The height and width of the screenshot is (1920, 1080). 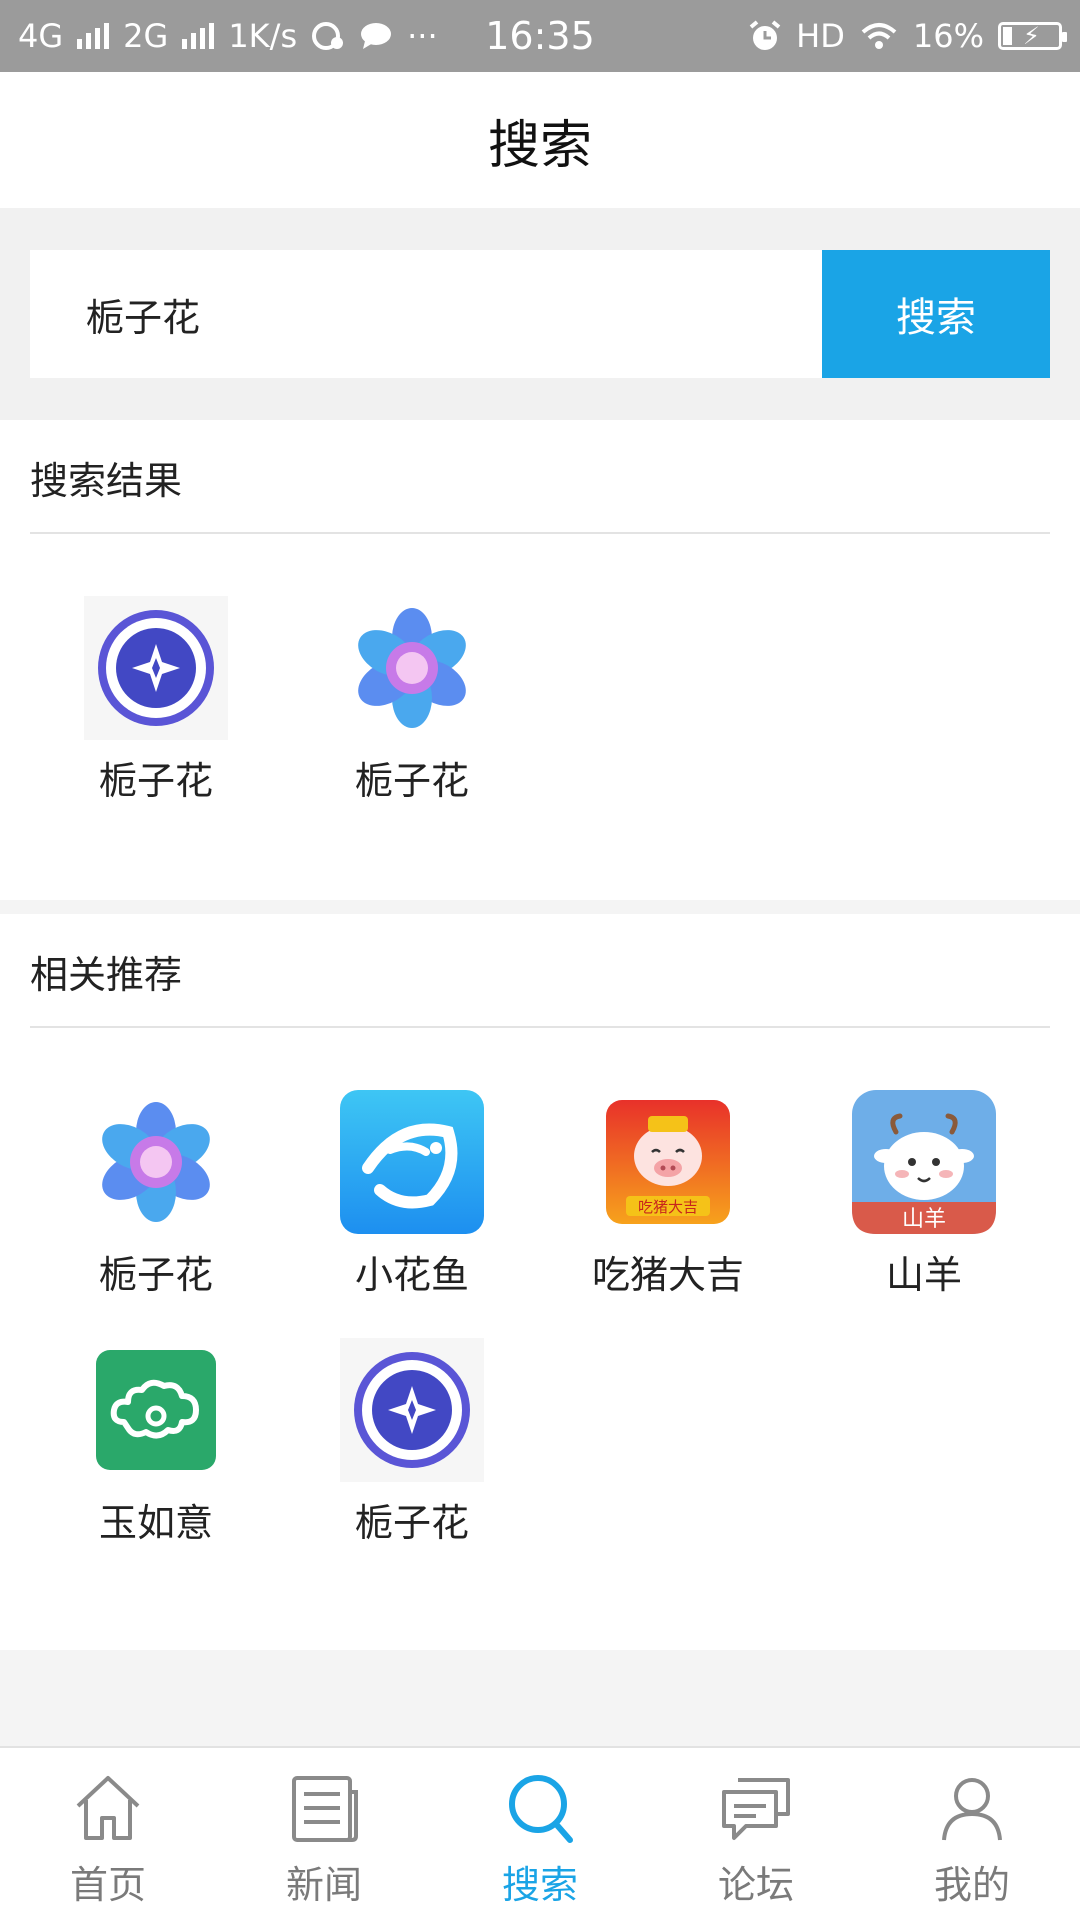 I want to click on forum-icon, so click(x=756, y=1809).